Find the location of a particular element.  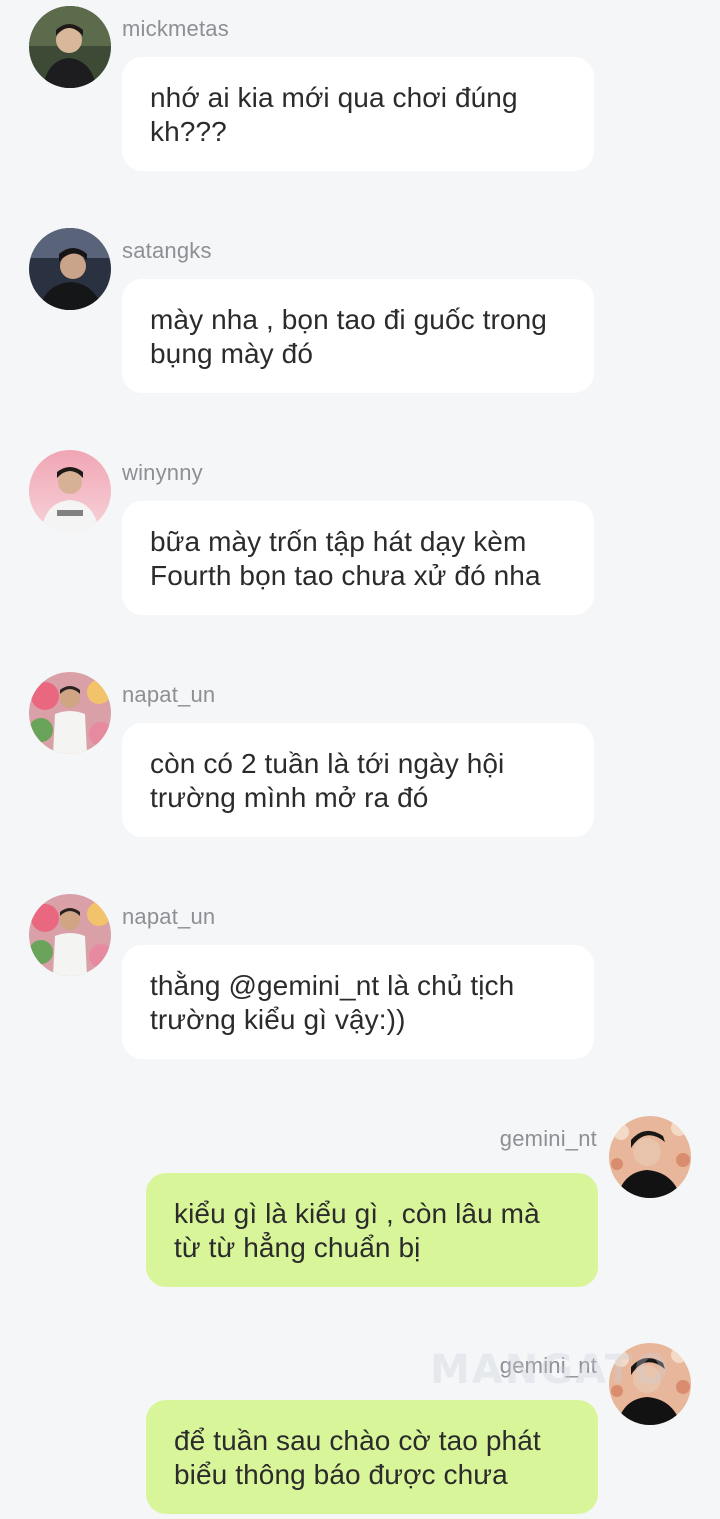

message-username: winynny is located at coordinates (162, 473).